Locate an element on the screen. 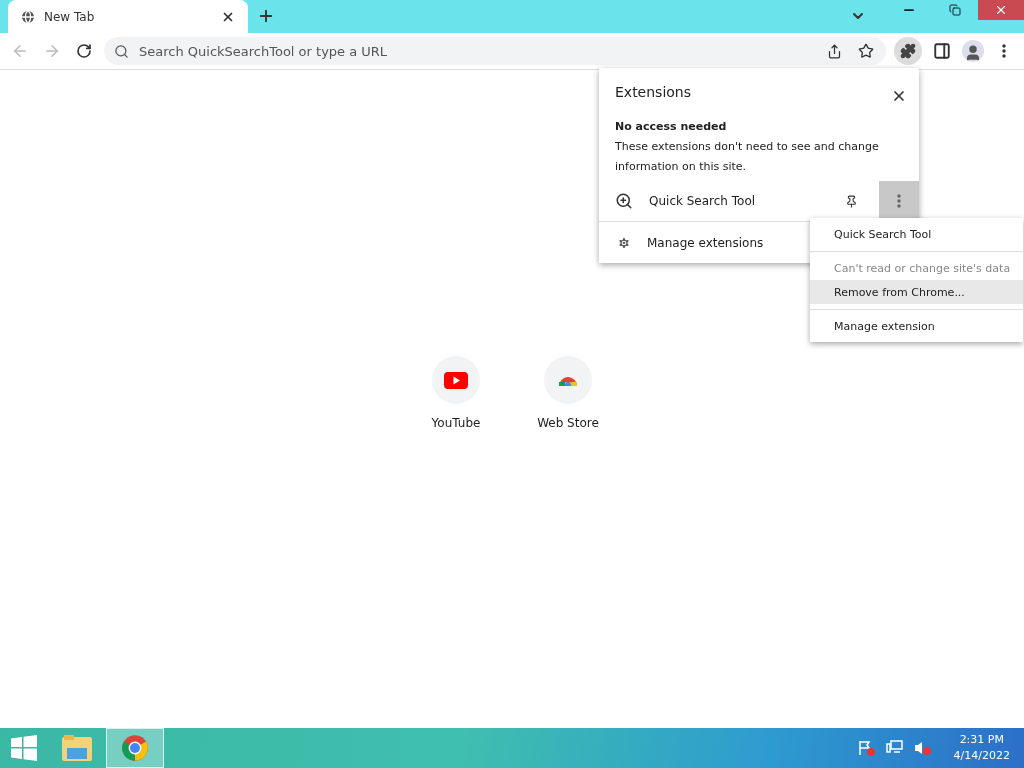  extensions-button is located at coordinates (908, 51).